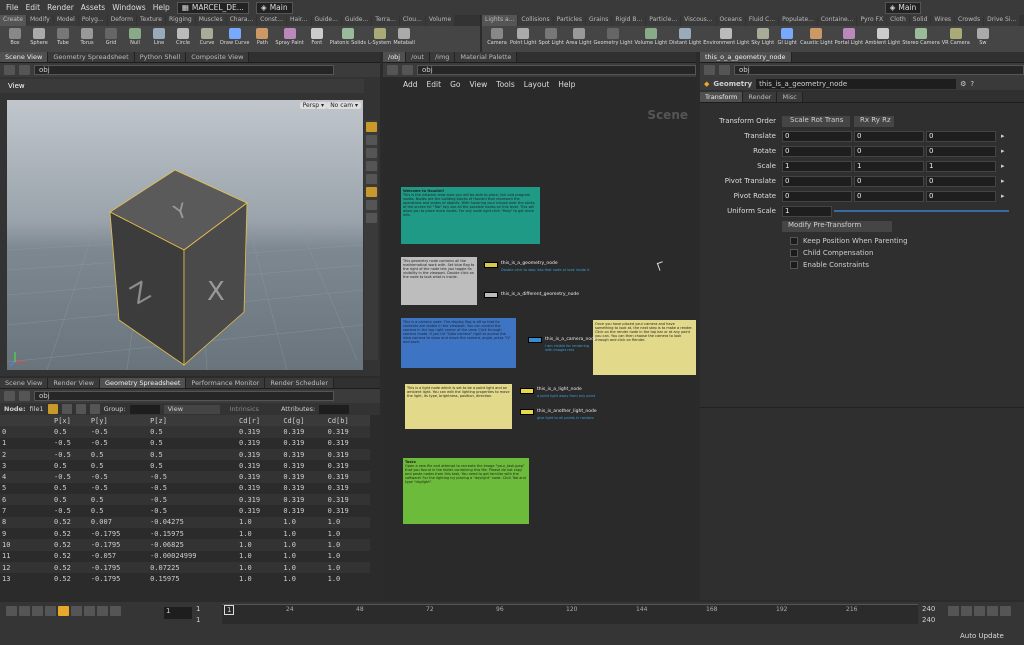 The height and width of the screenshot is (645, 1024). I want to click on settings-icon, so click(1005, 611).